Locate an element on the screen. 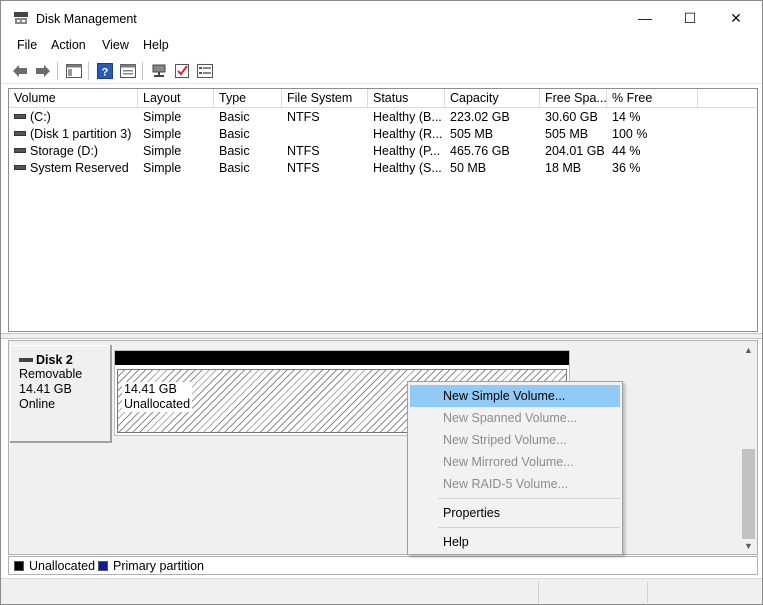 The image size is (763, 605). volume-list-button is located at coordinates (205, 70).